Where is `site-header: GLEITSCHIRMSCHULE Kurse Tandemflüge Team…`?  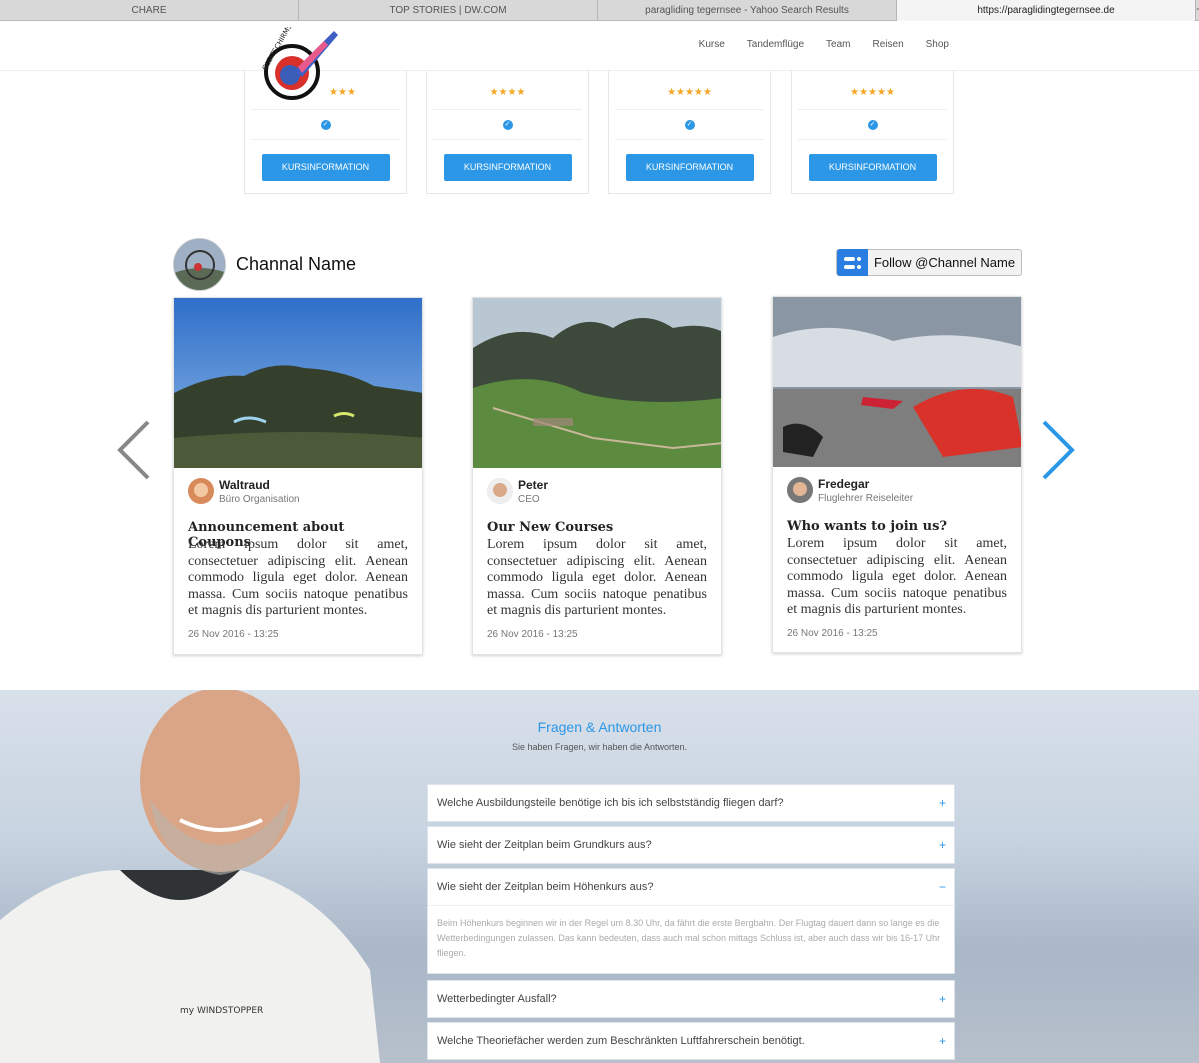 site-header: GLEITSCHIRMSCHULE Kurse Tandemflüge Team… is located at coordinates (599, 60).